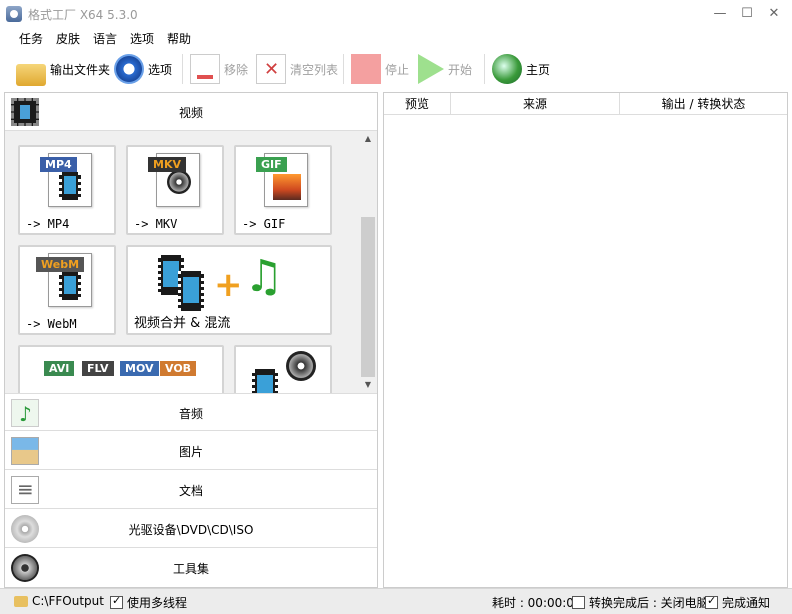  I want to click on menu-options: 选项, so click(142, 38).